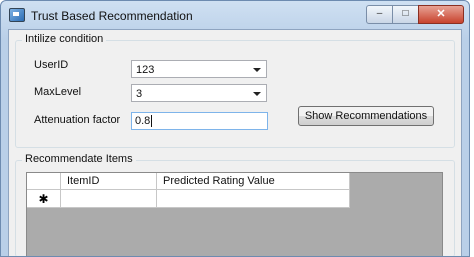 The image size is (474, 257). What do you see at coordinates (366, 116) in the screenshot?
I see `show-recommendations-button: Show Recommendations` at bounding box center [366, 116].